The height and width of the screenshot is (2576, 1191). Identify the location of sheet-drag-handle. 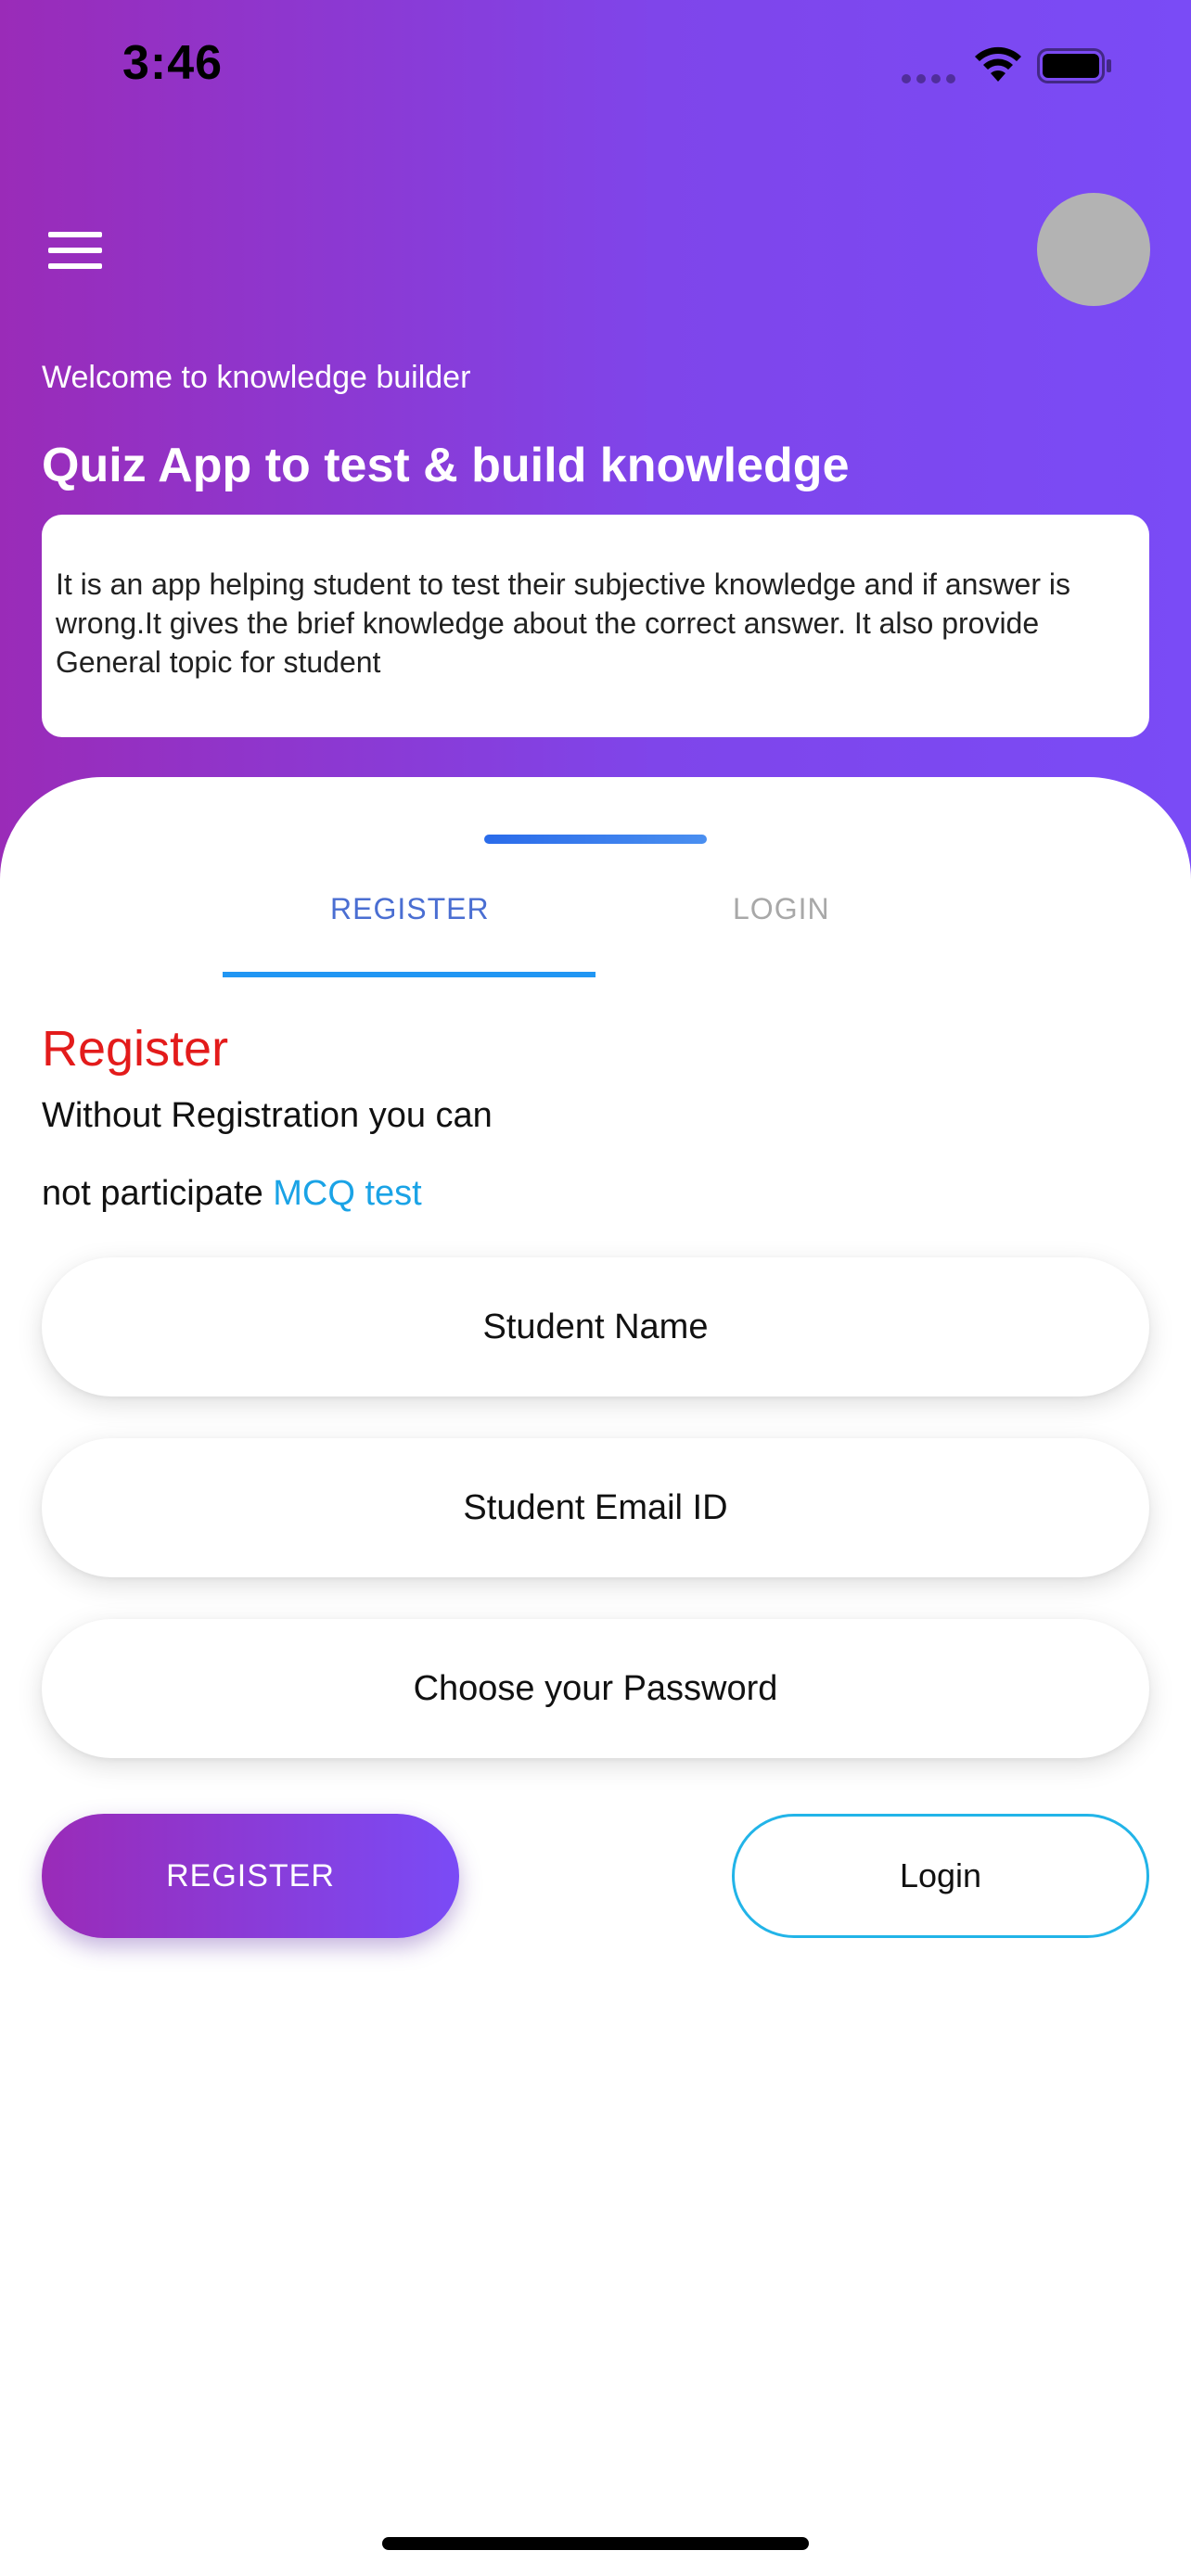
(595, 839).